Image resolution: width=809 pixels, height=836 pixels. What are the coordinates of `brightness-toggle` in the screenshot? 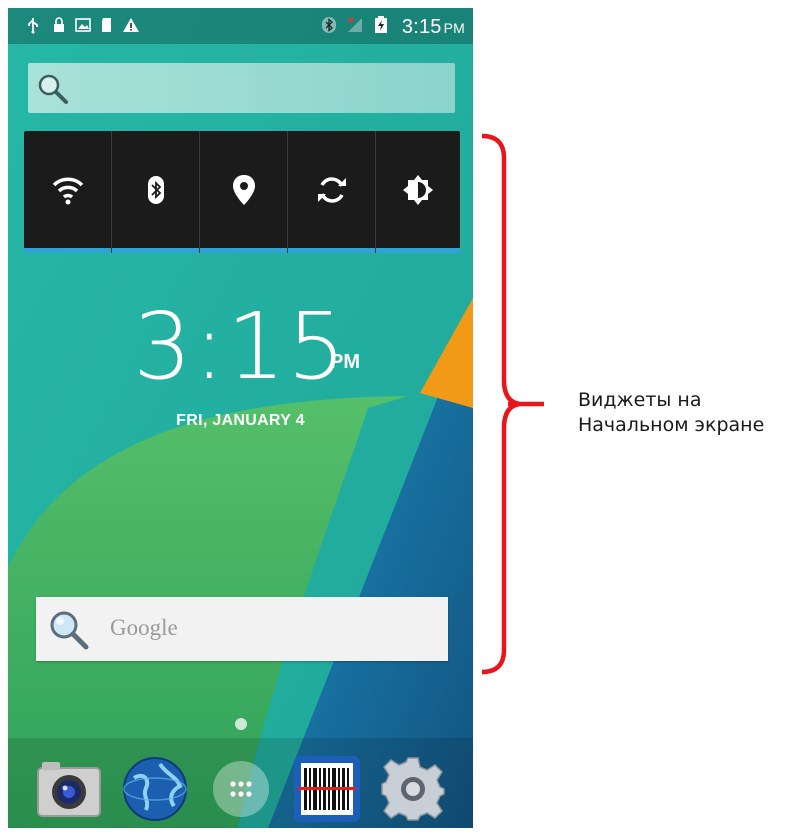 It's located at (418, 192).